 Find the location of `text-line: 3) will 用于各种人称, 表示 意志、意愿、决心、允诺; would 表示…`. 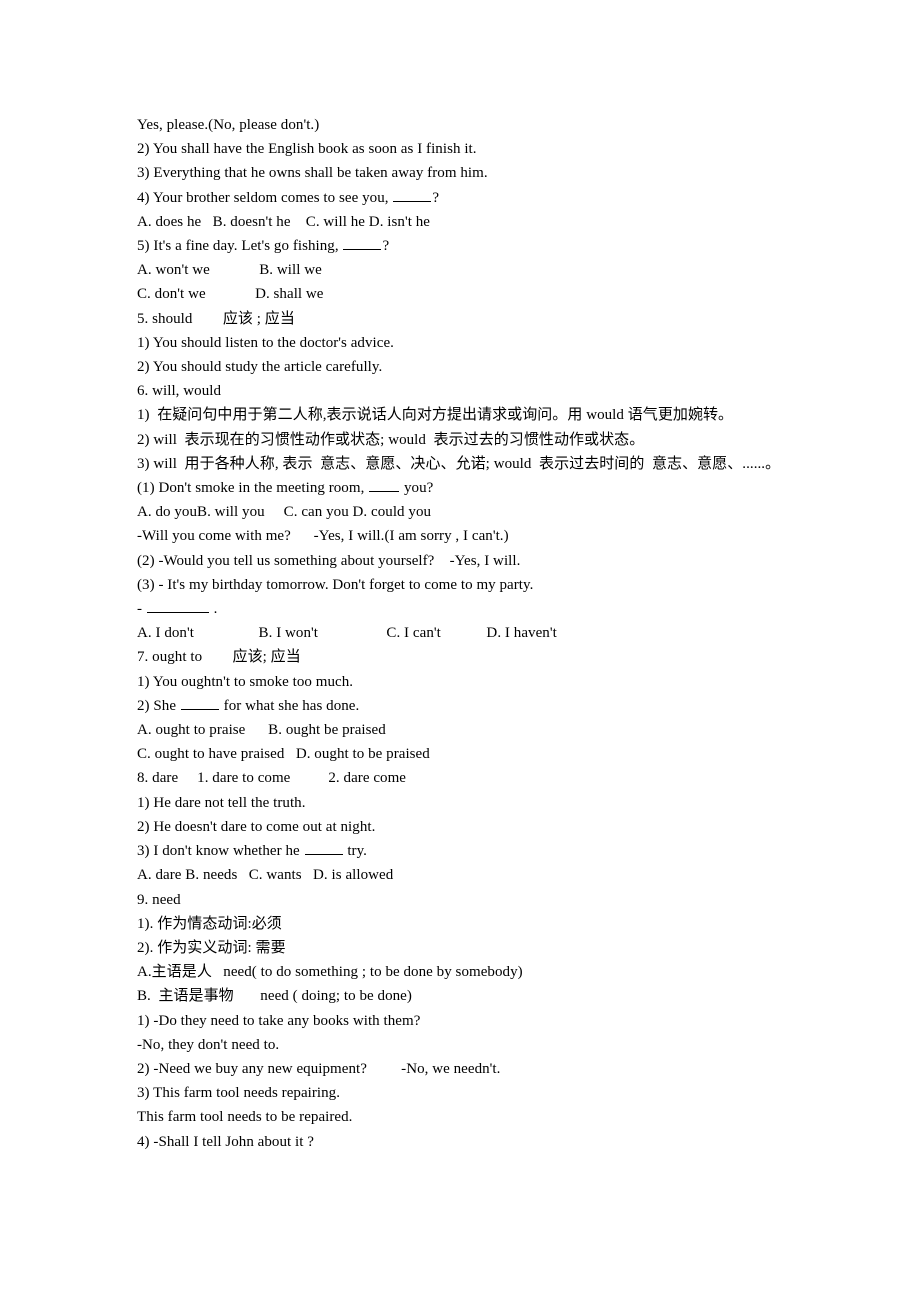

text-line: 3) will 用于各种人称, 表示 意志、意愿、决心、允诺; would 表示… is located at coordinates (459, 463).